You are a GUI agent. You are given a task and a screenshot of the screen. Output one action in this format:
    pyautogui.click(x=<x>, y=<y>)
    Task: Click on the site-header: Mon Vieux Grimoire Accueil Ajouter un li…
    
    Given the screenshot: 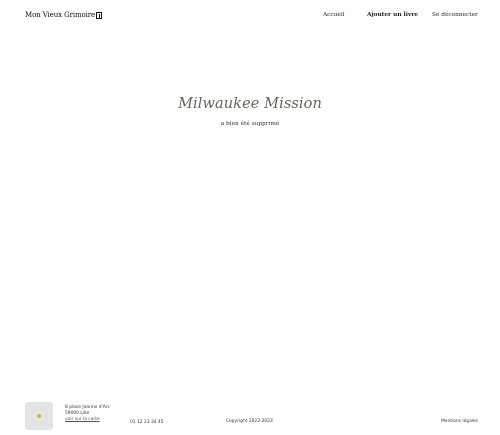 What is the action you would take?
    pyautogui.click(x=250, y=16)
    